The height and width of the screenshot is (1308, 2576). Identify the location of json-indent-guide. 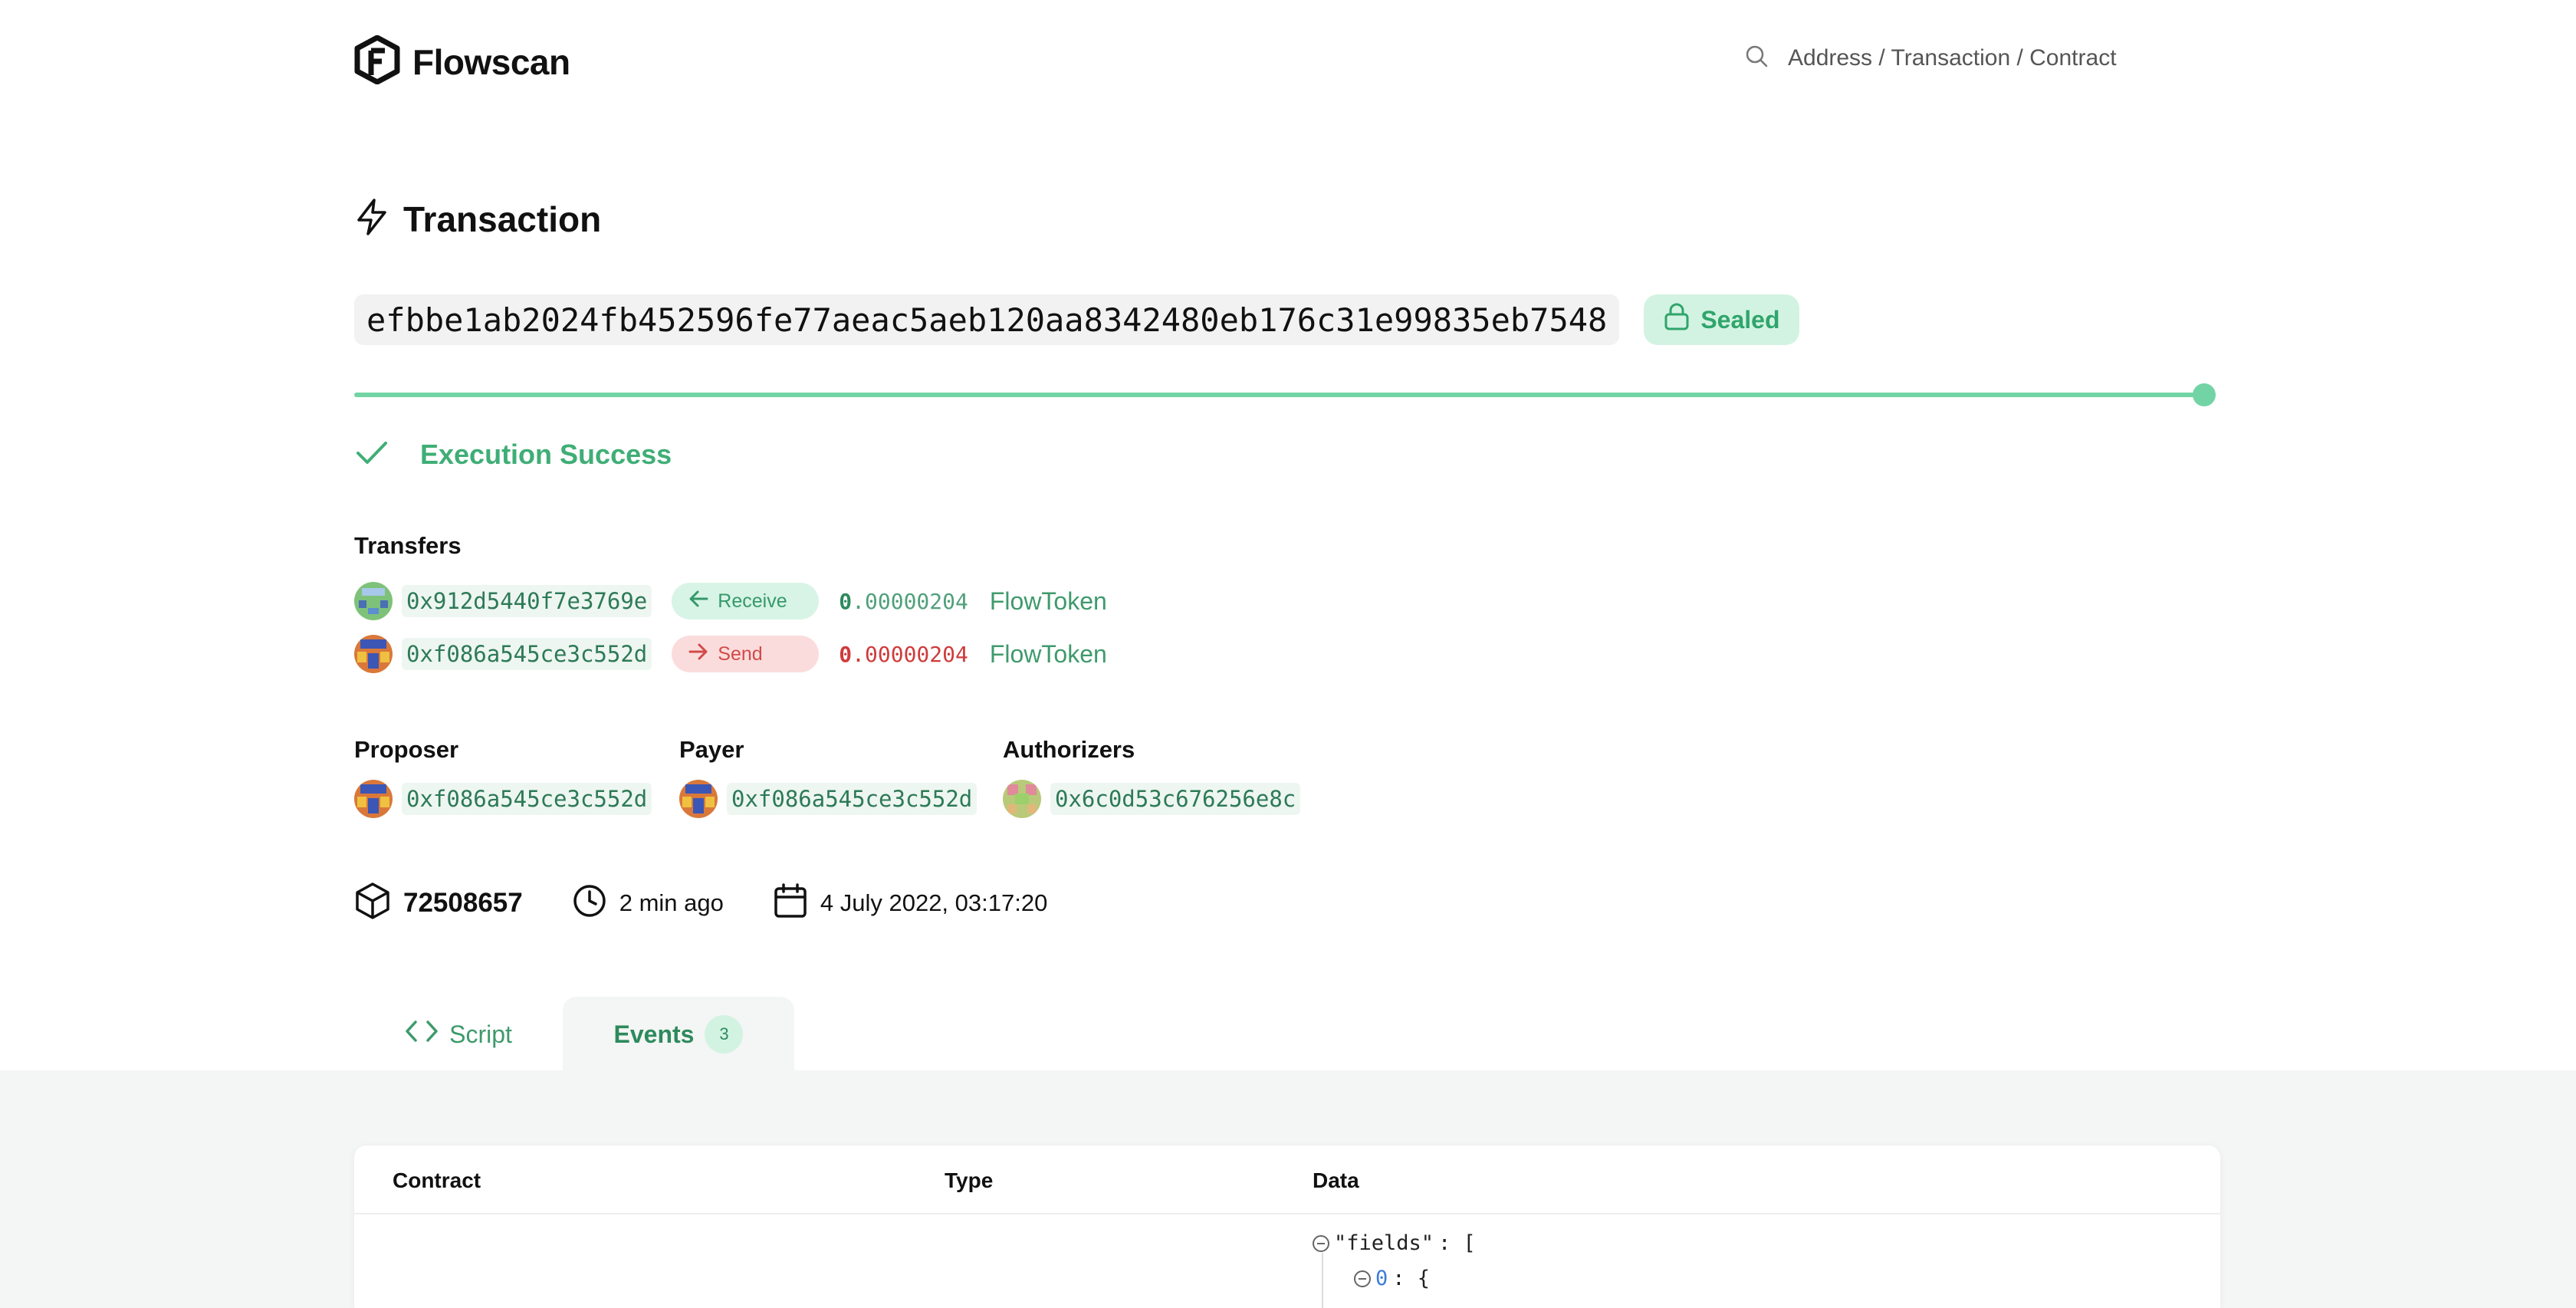
(1322, 1280).